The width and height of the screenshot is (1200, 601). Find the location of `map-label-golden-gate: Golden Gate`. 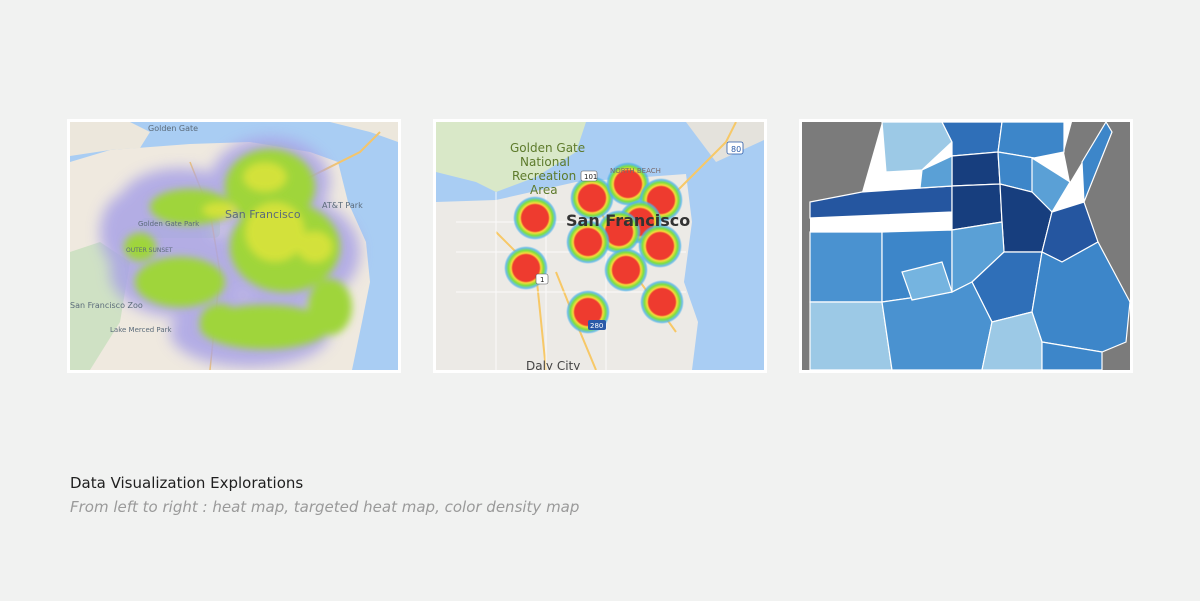

map-label-golden-gate: Golden Gate is located at coordinates (173, 128).